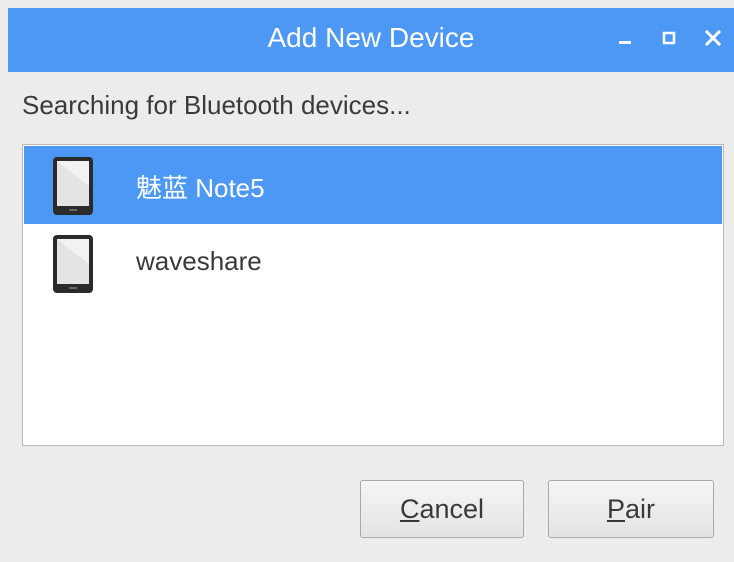 The height and width of the screenshot is (562, 734). I want to click on pair-button: Pair, so click(631, 509).